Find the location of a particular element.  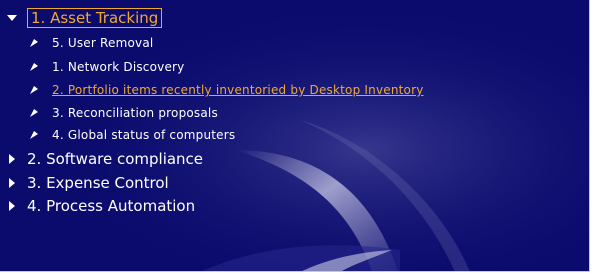

tree-node-software-compliance: 2. Software compliance is located at coordinates (104, 159).